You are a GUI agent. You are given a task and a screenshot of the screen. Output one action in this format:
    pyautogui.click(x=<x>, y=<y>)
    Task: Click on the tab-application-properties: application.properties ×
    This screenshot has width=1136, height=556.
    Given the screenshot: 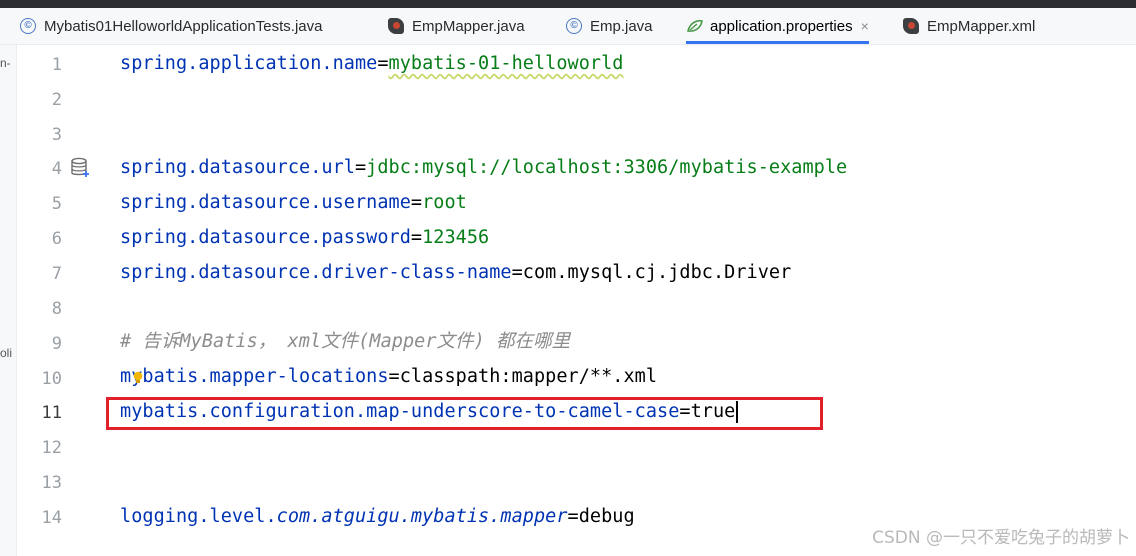 What is the action you would take?
    pyautogui.click(x=777, y=26)
    